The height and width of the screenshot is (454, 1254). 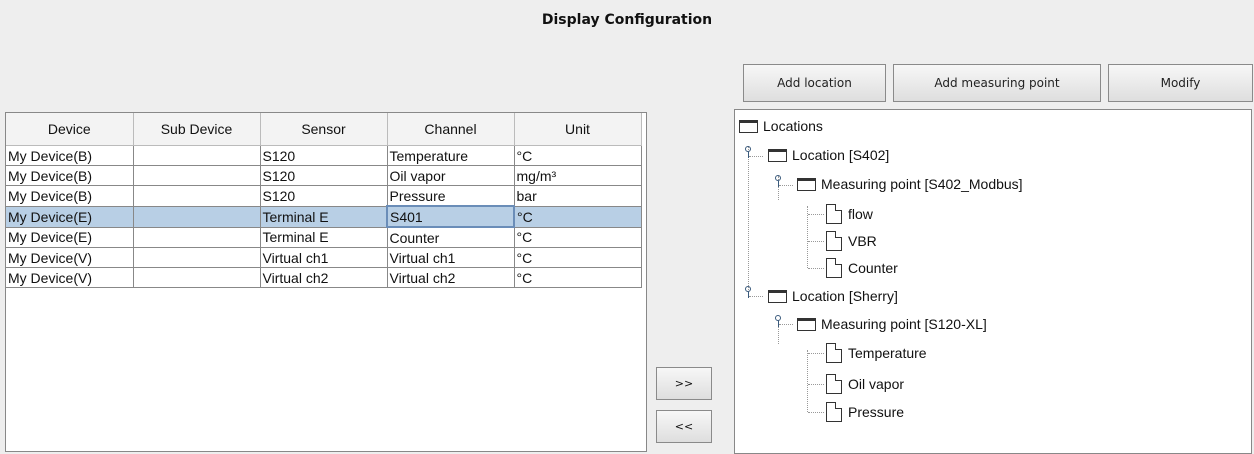 What do you see at coordinates (781, 126) in the screenshot?
I see `tree-node-locations: Locations` at bounding box center [781, 126].